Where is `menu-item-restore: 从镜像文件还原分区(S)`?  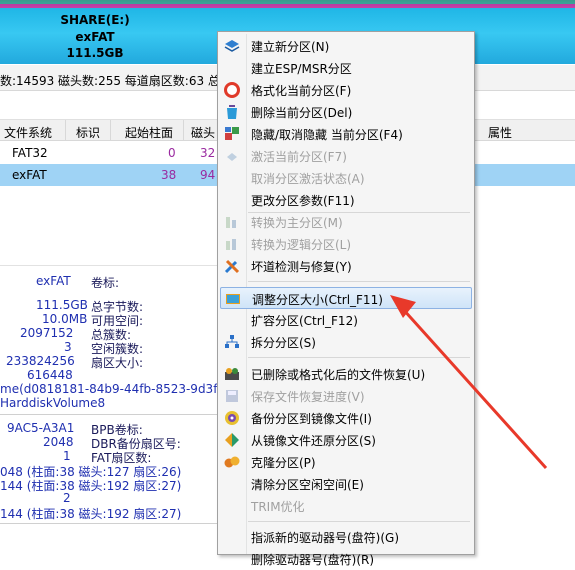 menu-item-restore: 从镜像文件还原分区(S) is located at coordinates (346, 440).